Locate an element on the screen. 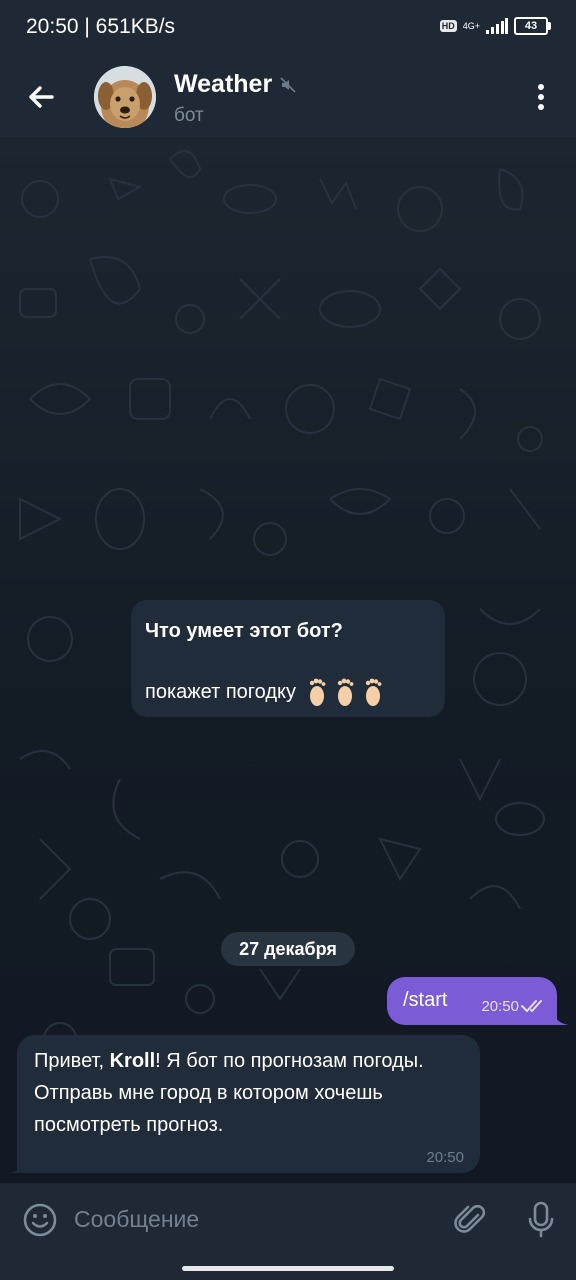 The image size is (576, 1280). battery-icon: 43 is located at coordinates (532, 26).